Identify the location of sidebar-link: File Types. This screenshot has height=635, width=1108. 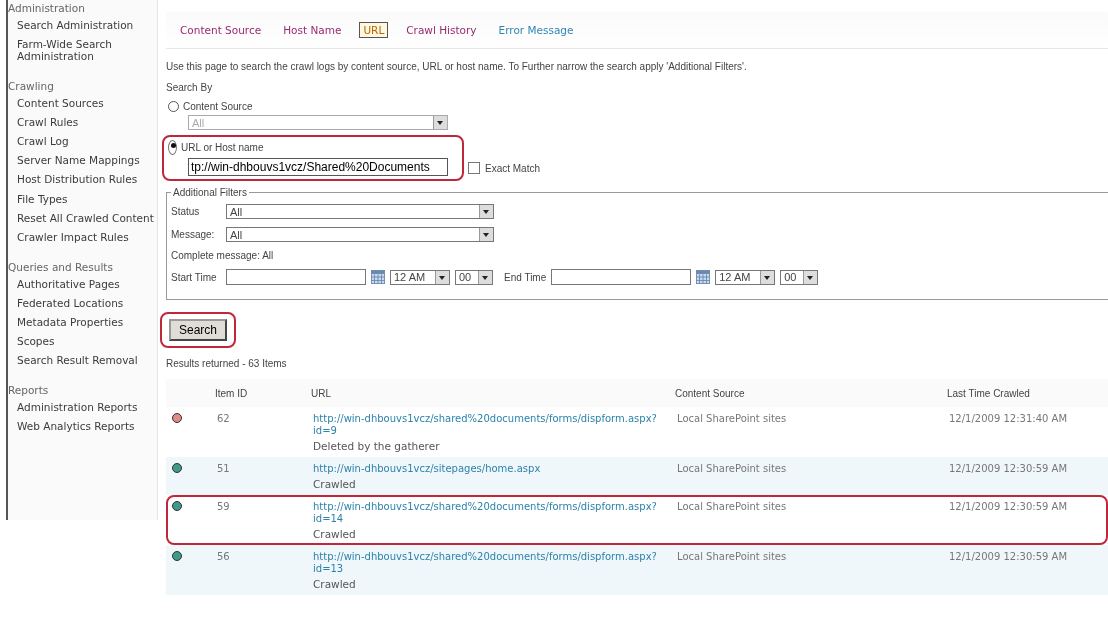
(82, 199).